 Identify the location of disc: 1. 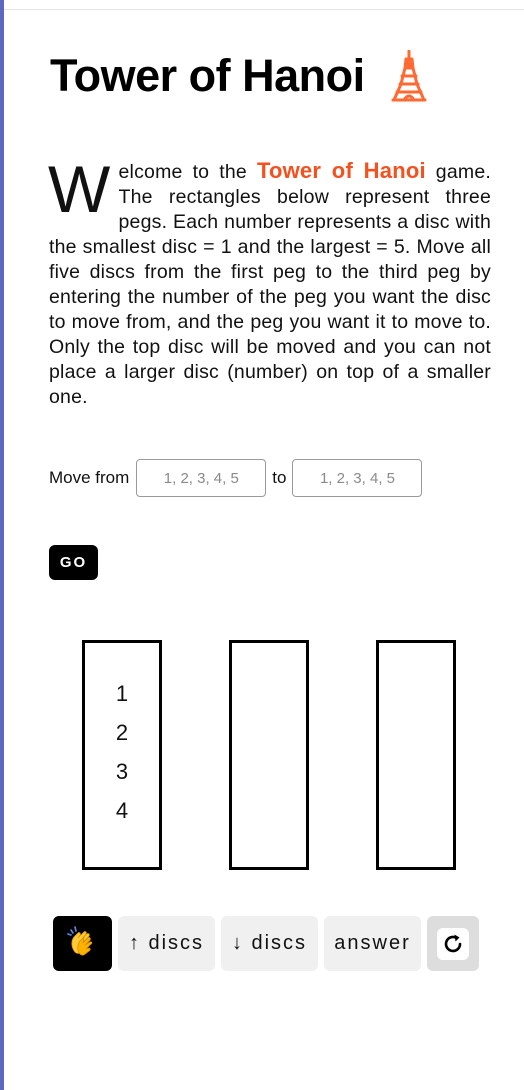
(122, 693).